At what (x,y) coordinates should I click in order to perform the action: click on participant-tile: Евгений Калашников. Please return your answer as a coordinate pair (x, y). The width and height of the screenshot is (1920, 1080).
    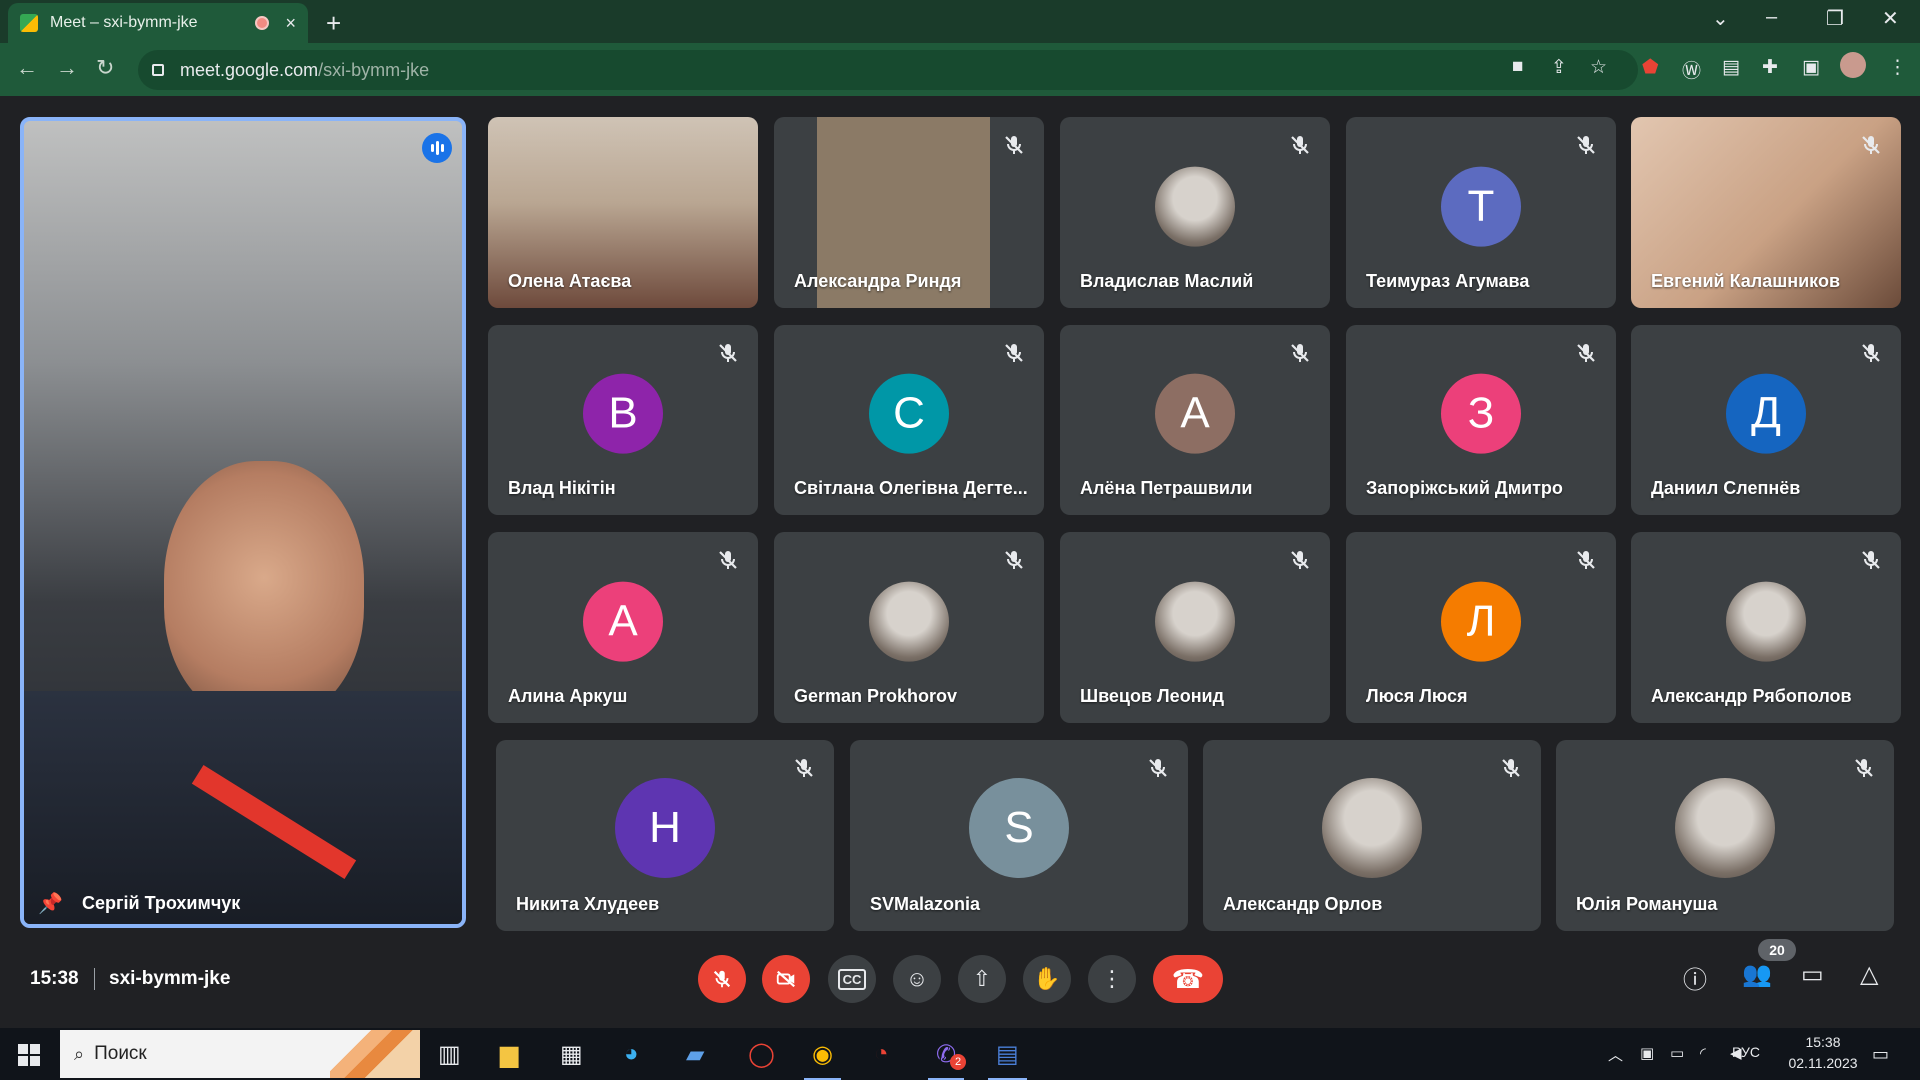
    Looking at the image, I should click on (1766, 212).